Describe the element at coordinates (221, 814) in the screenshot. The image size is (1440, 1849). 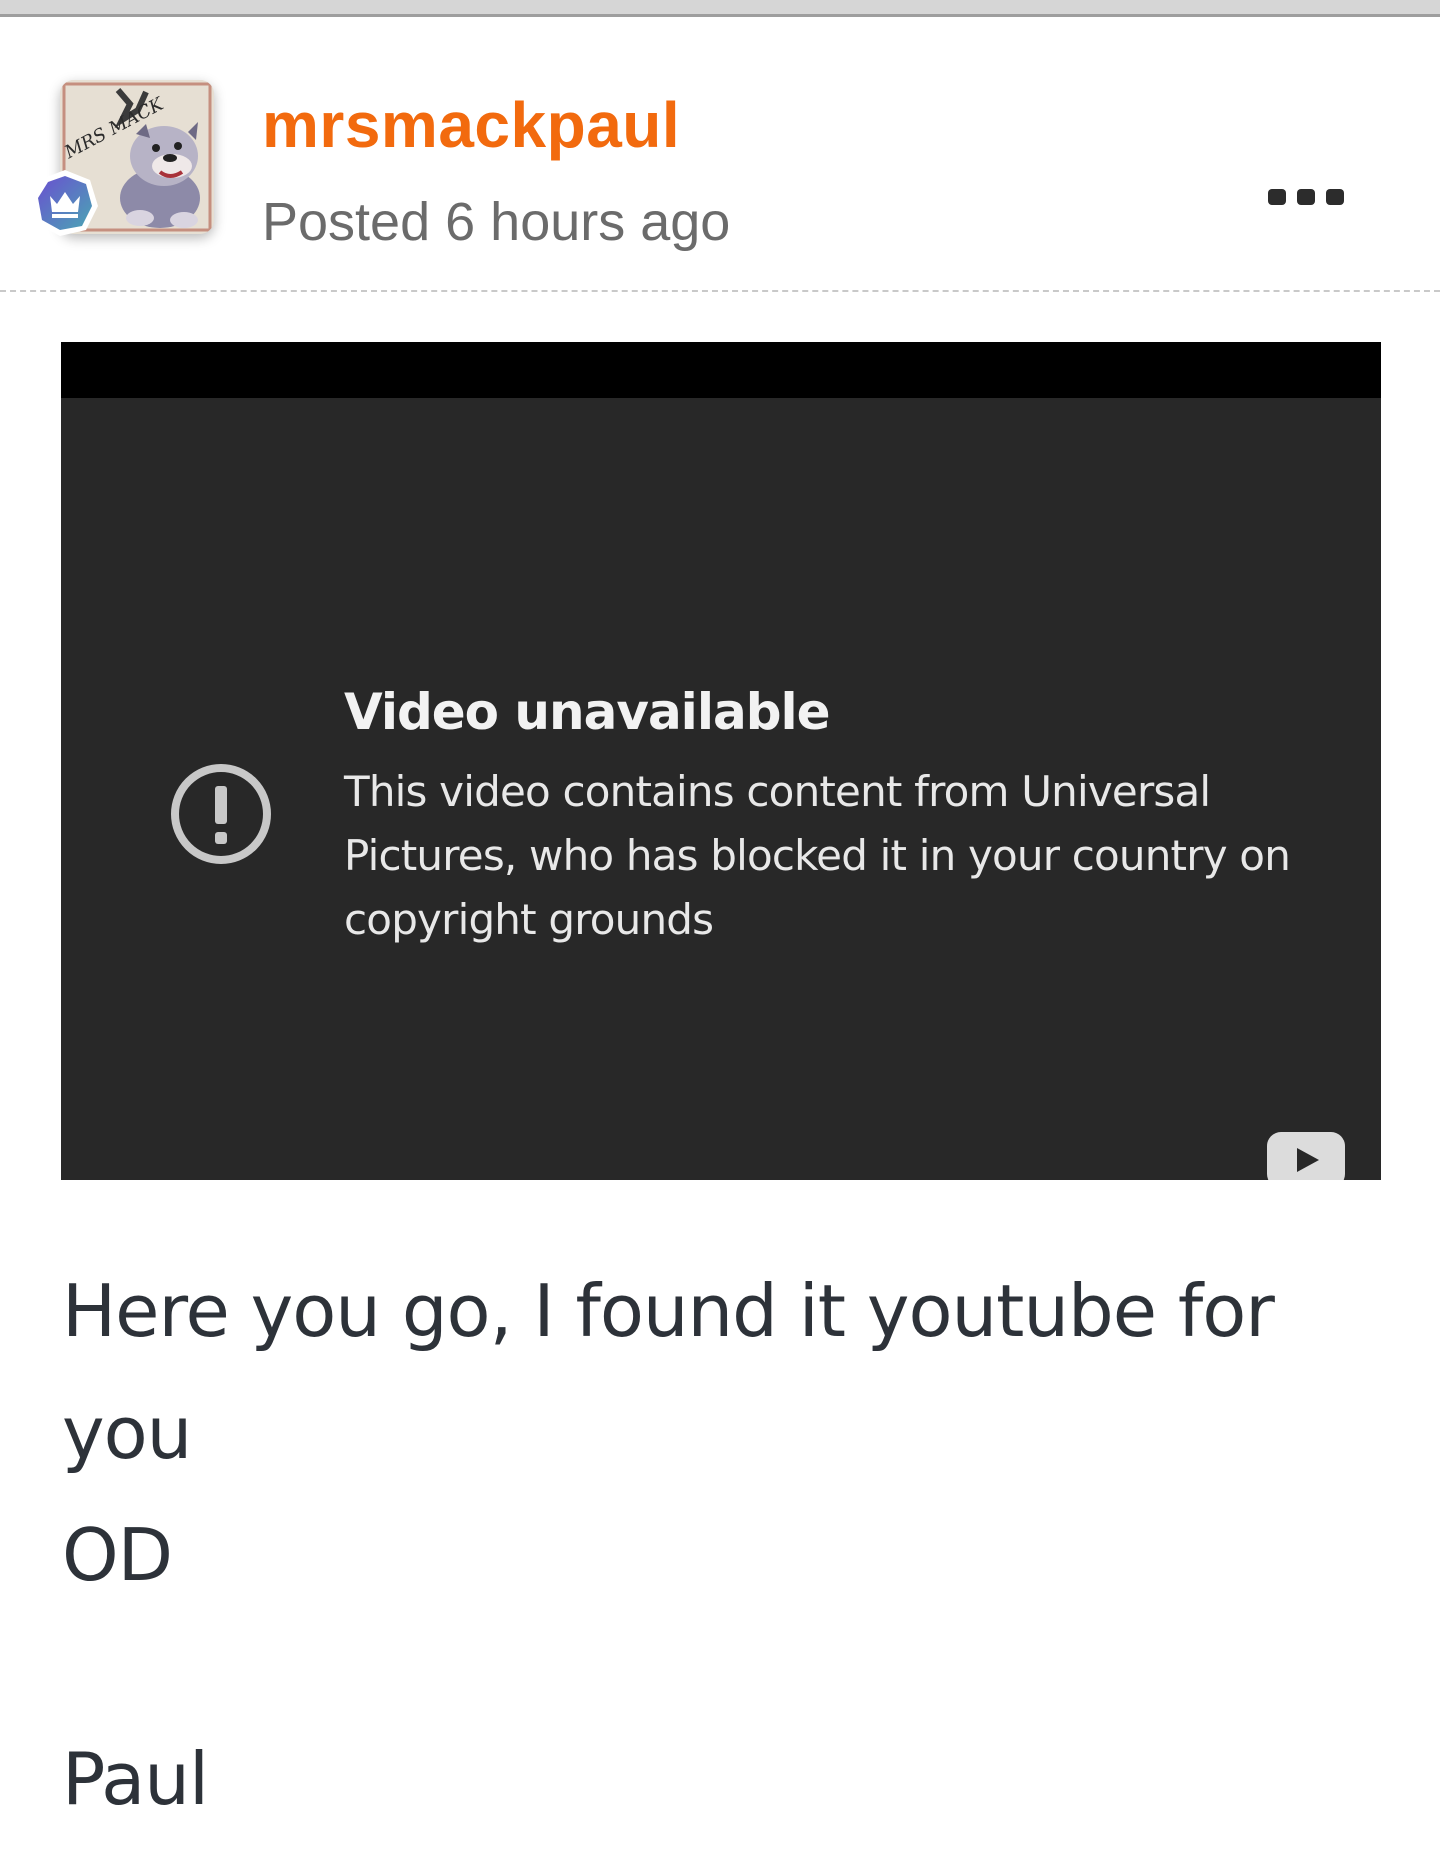
I see `exclamation-circle-icon` at that location.